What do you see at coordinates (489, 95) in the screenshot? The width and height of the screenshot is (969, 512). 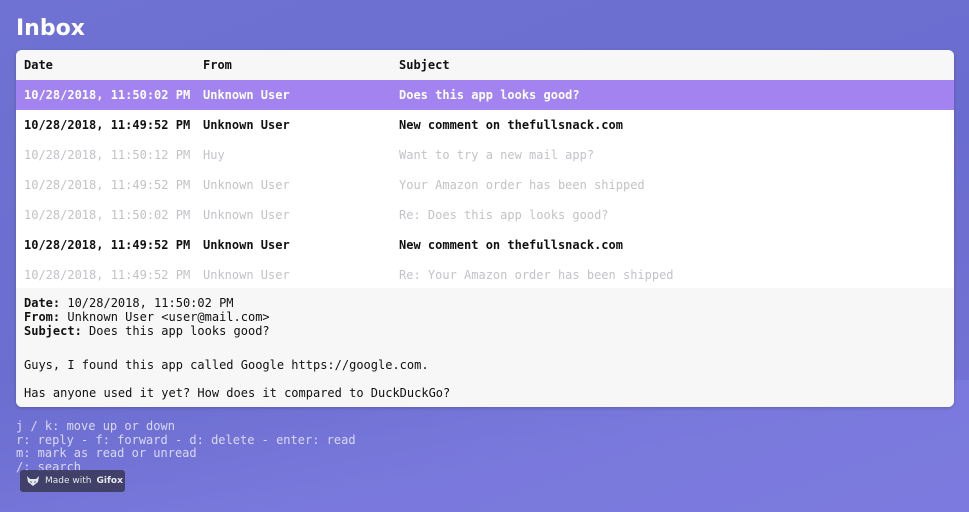 I see `row-subject: Does this app looks good?` at bounding box center [489, 95].